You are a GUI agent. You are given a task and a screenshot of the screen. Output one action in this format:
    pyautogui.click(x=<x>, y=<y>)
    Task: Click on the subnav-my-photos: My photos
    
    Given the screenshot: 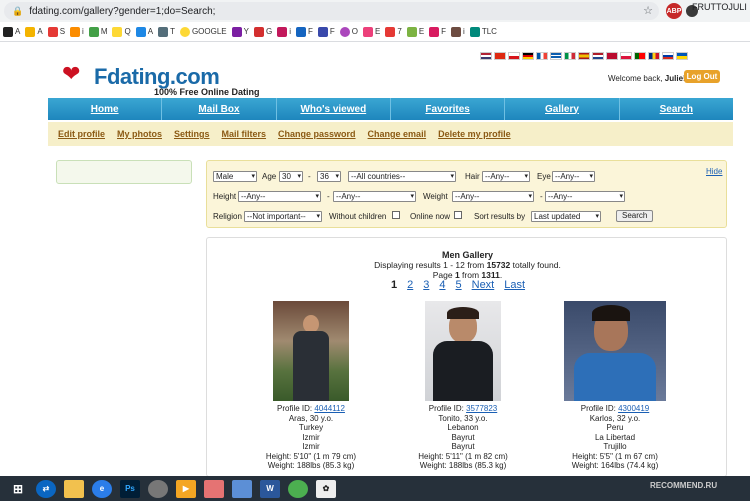 What is the action you would take?
    pyautogui.click(x=139, y=134)
    